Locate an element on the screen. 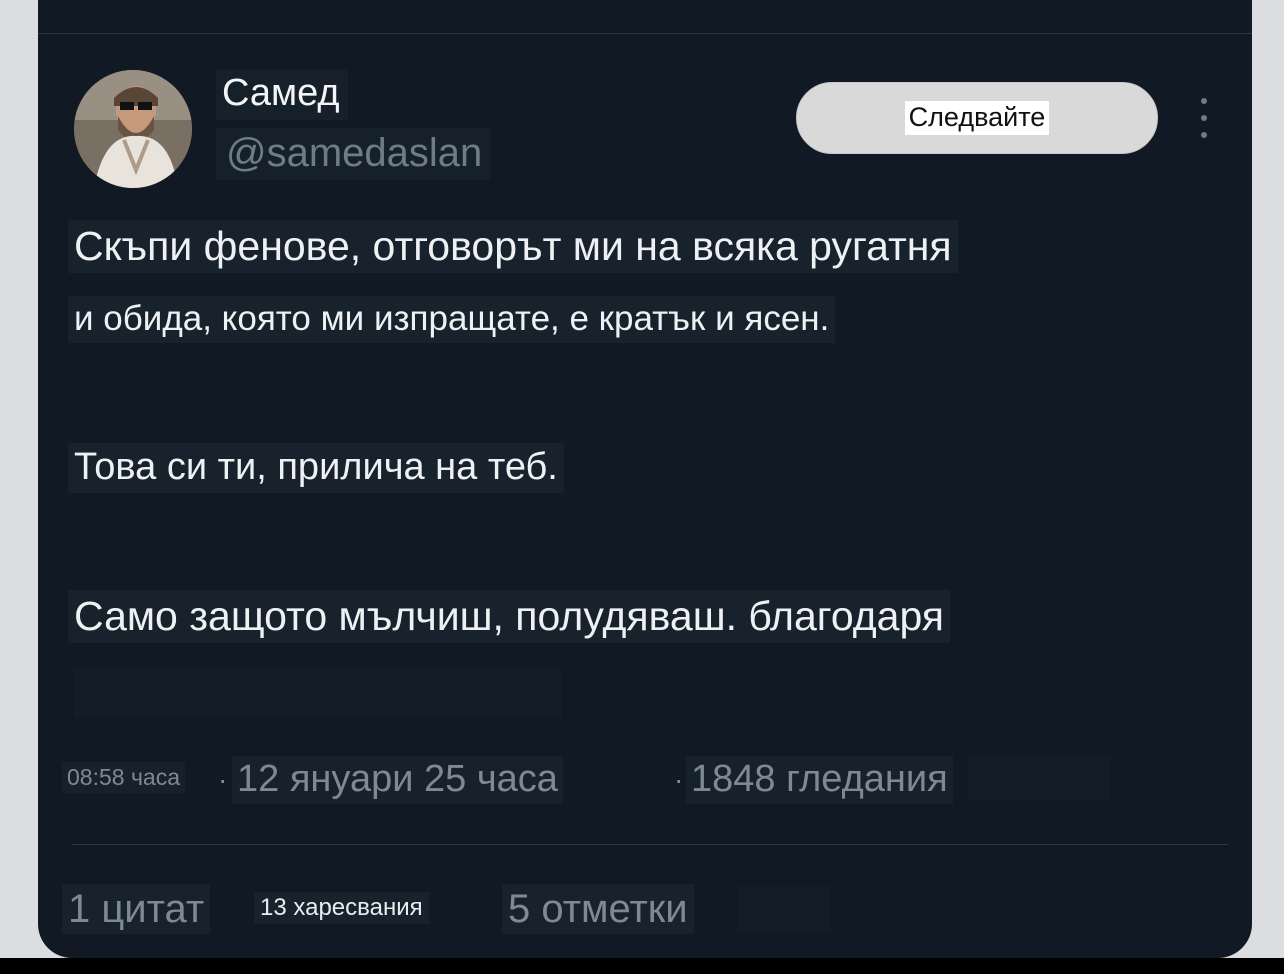 Image resolution: width=1284 pixels, height=974 pixels. avatar is located at coordinates (133, 129).